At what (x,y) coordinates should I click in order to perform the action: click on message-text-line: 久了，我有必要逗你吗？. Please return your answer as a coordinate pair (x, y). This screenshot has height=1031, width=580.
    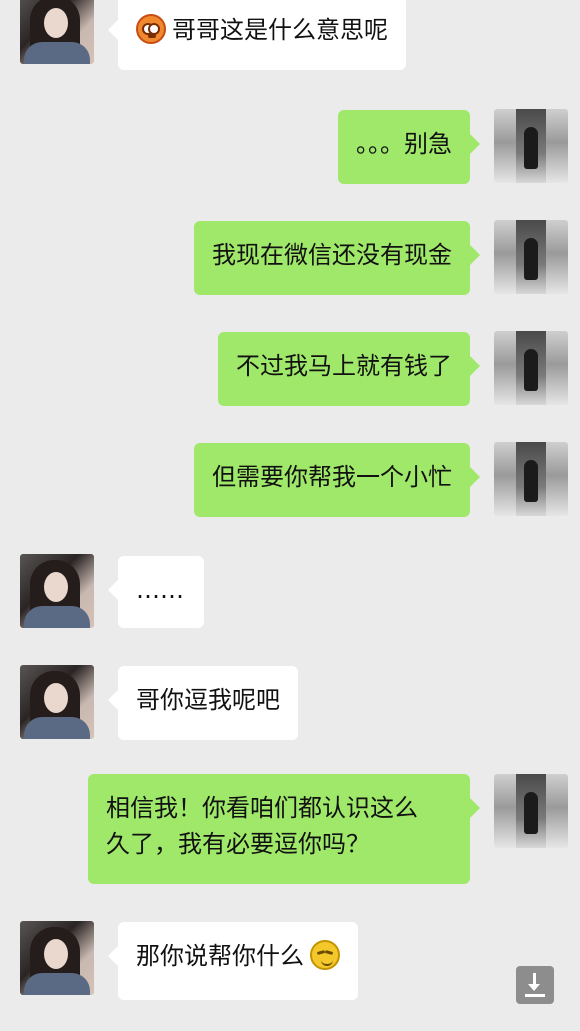
    Looking at the image, I should click on (238, 844).